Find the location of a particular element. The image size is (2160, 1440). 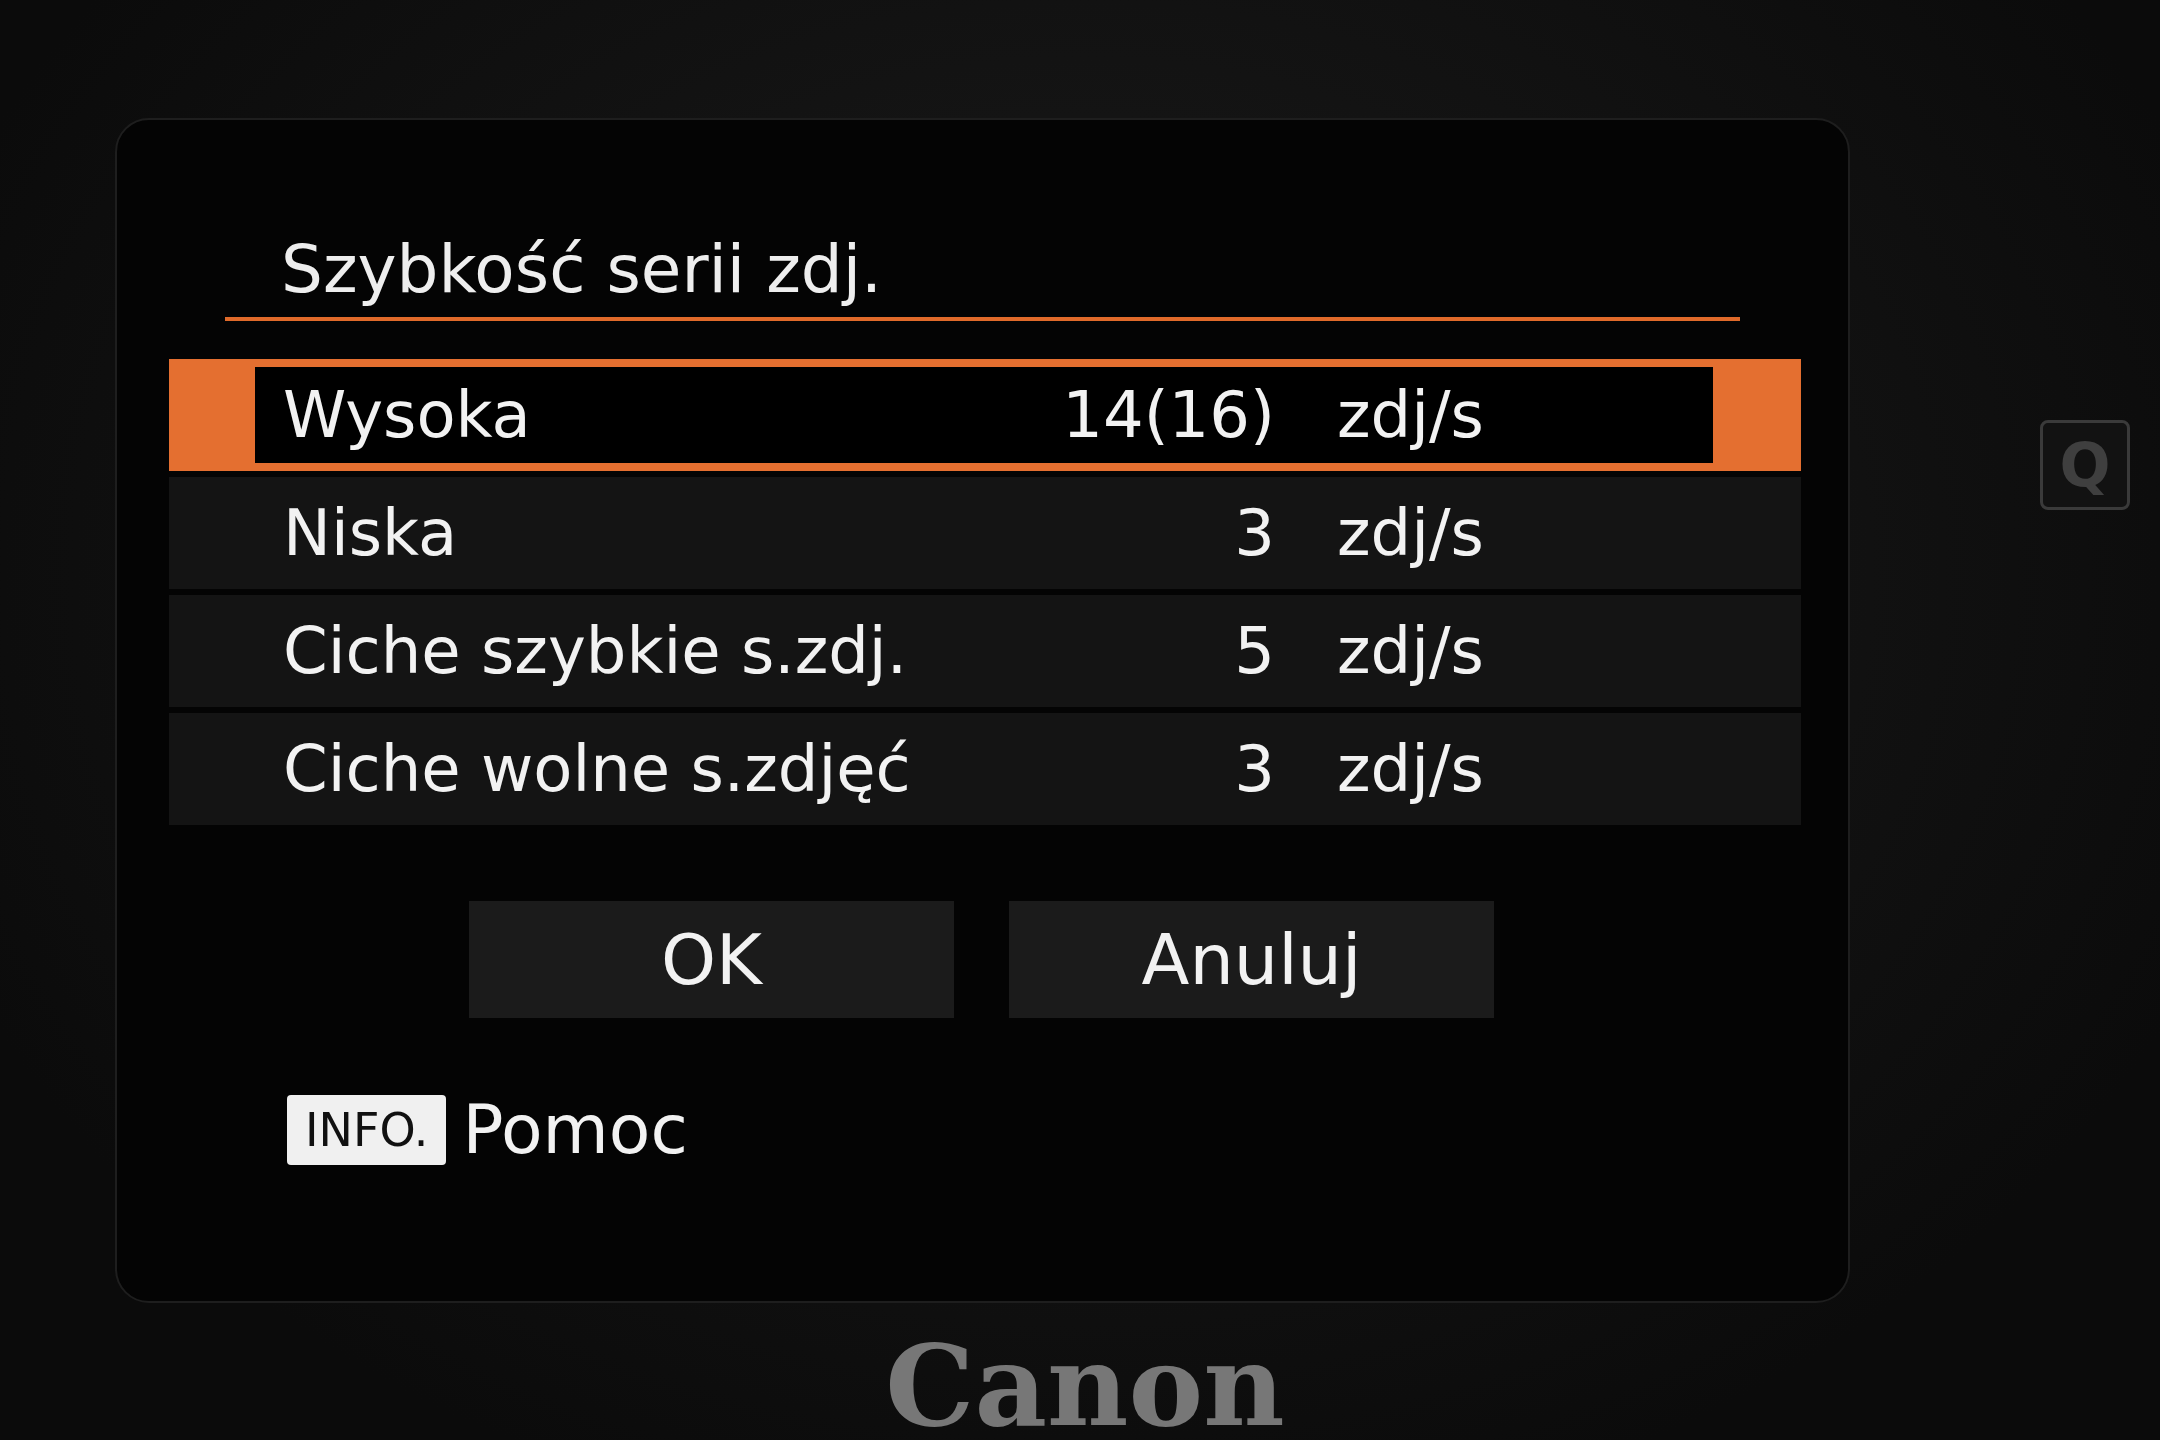

option-row: Ciche wolne s.zdjęć 3 zdj/s is located at coordinates (985, 769).